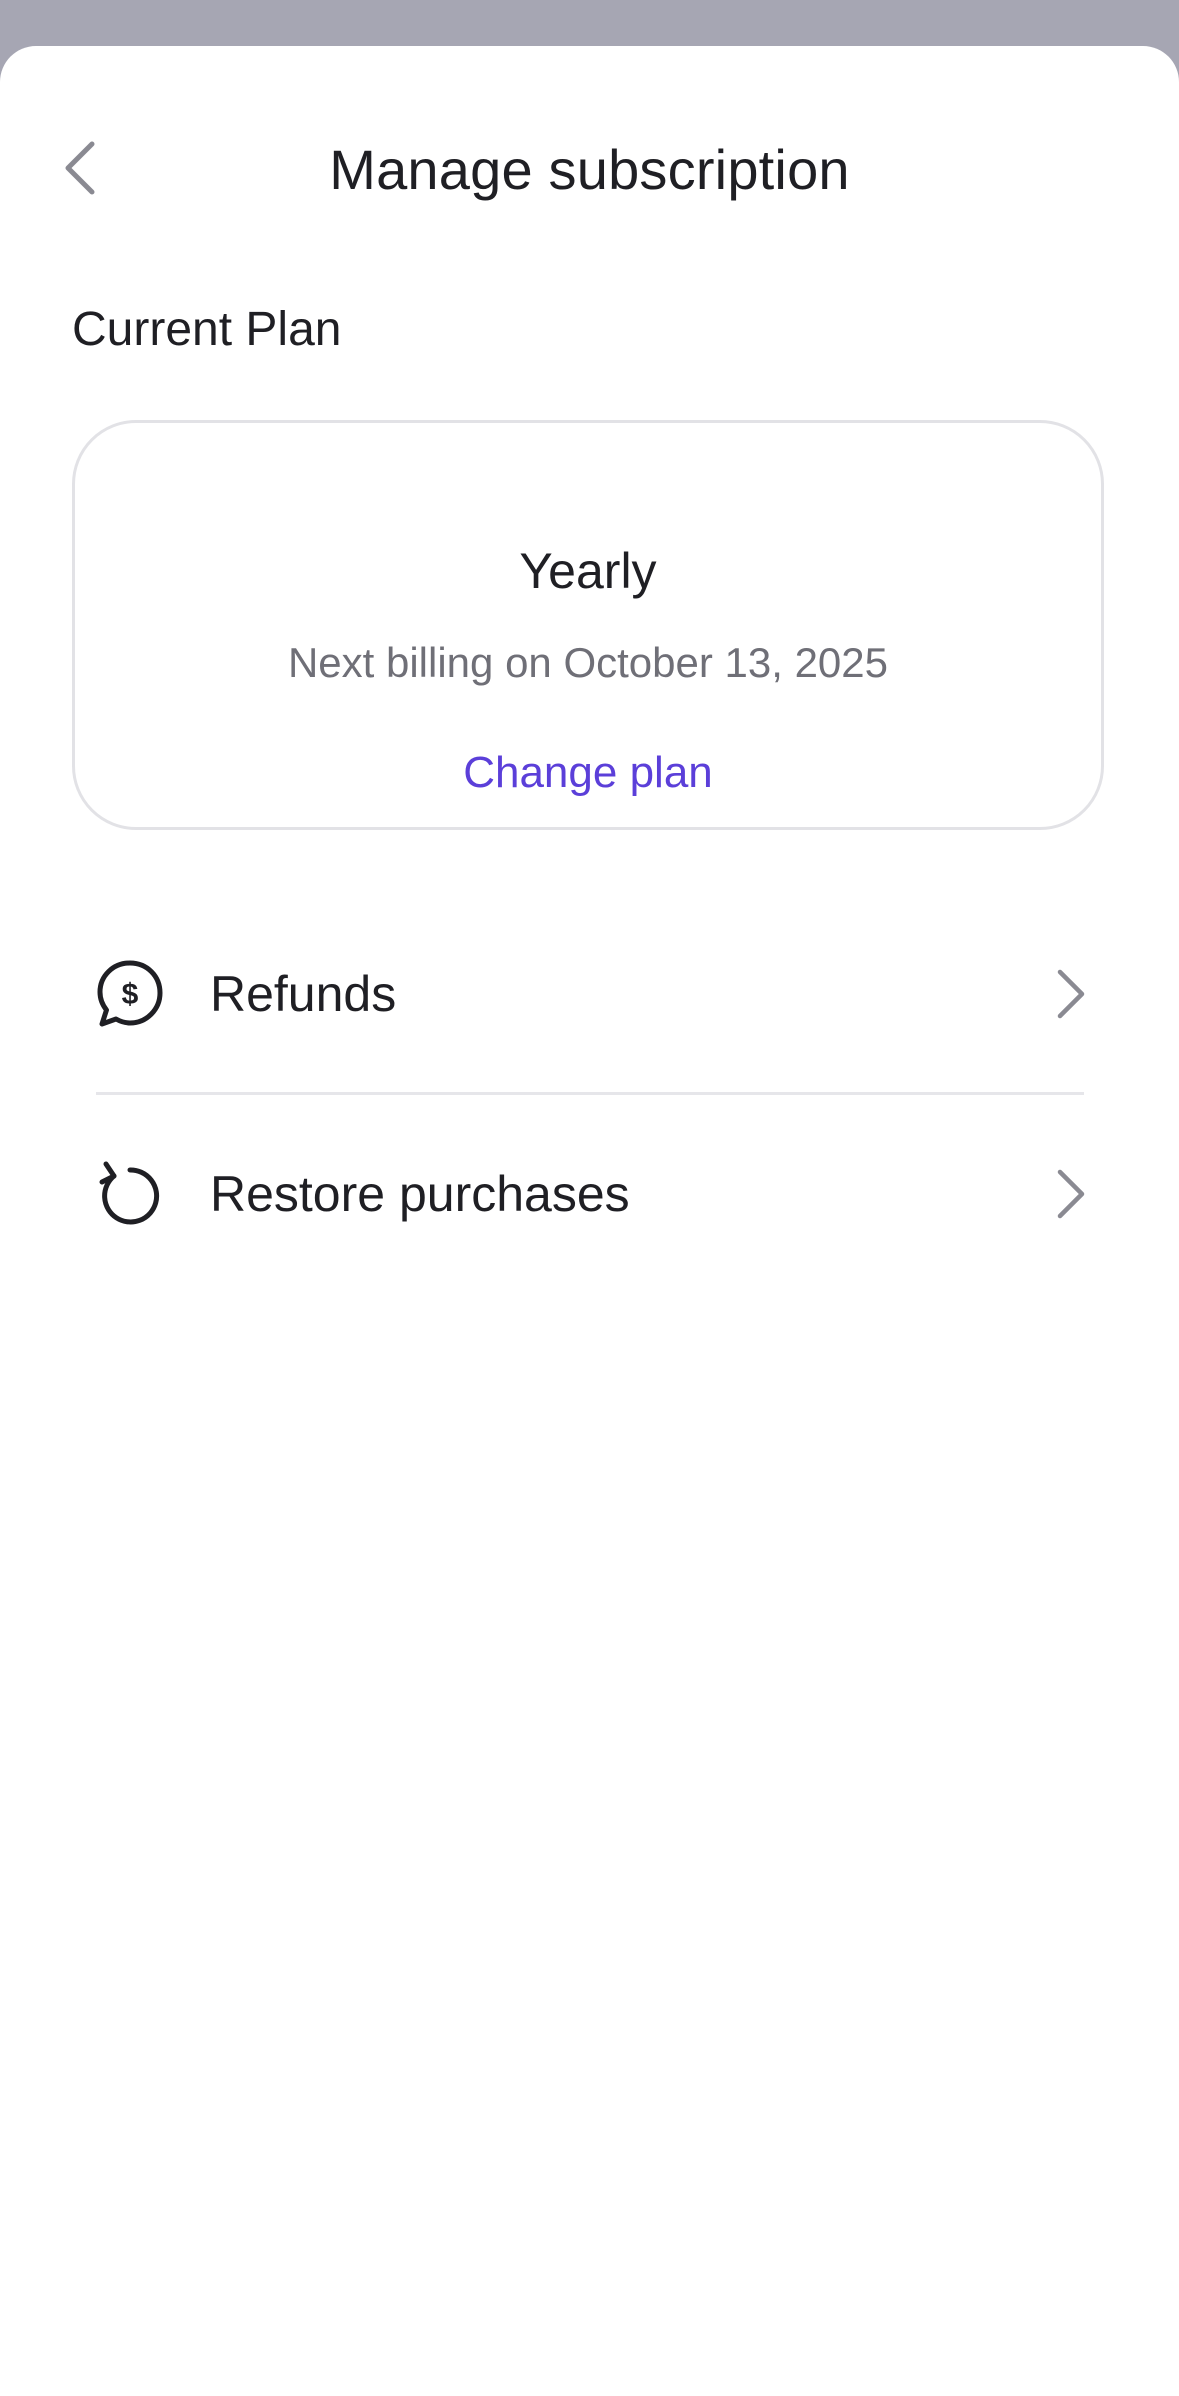  What do you see at coordinates (588, 662) in the screenshot?
I see `next-billing-date: Next billing on October 13, 2025` at bounding box center [588, 662].